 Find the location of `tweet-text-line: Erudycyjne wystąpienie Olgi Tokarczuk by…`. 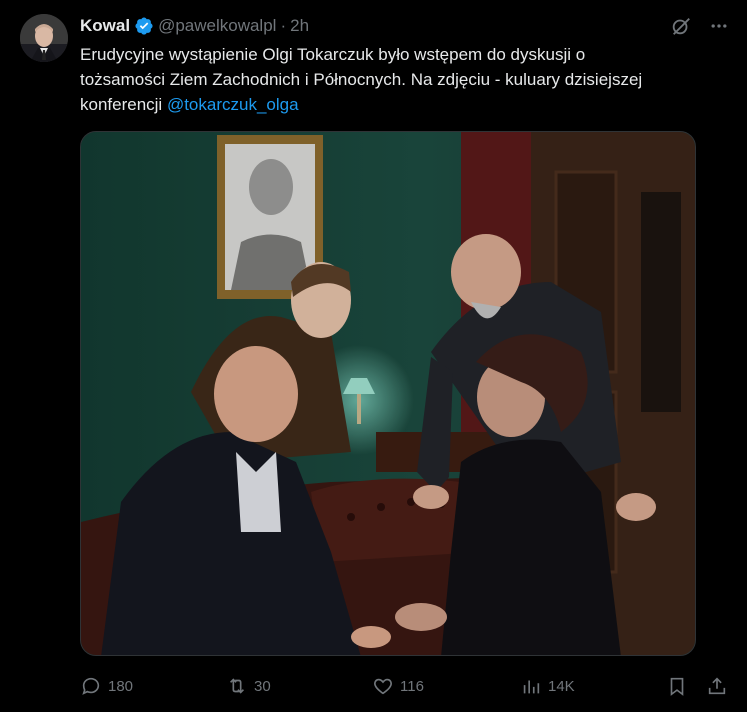

tweet-text-line: Erudycyjne wystąpienie Olgi Tokarczuk by… is located at coordinates (333, 54).